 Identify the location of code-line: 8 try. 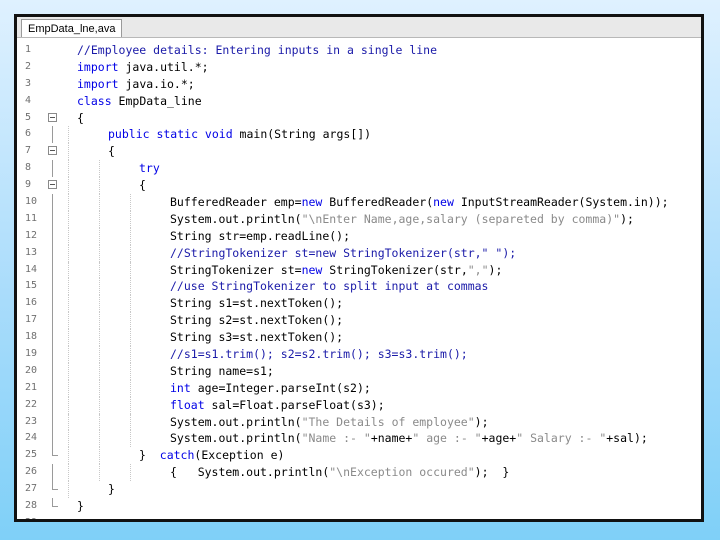
(359, 169).